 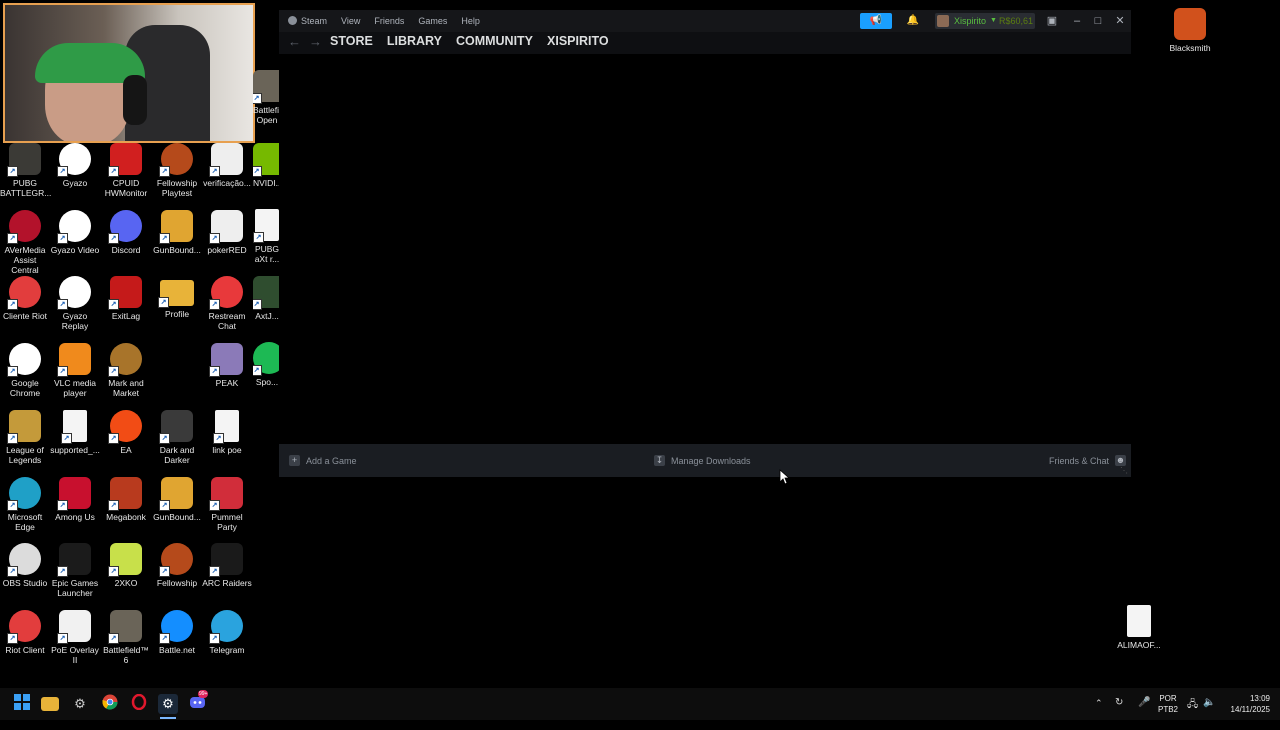 What do you see at coordinates (1124, 470) in the screenshot?
I see `resize-grip-icon: ⋱` at bounding box center [1124, 470].